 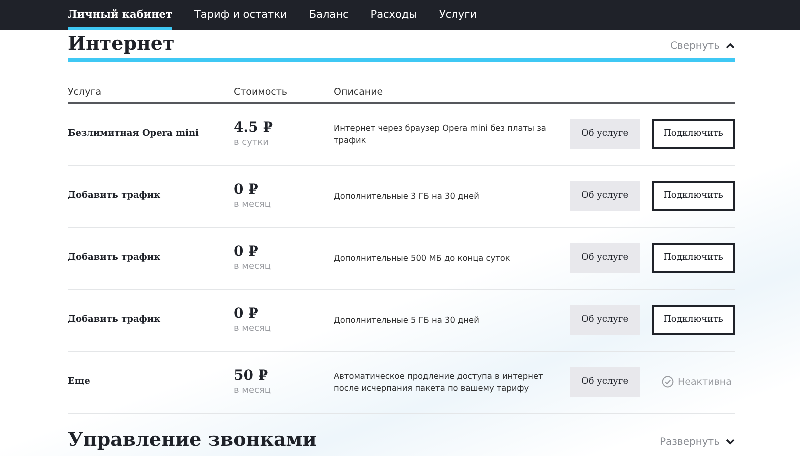 I want to click on check-circle-icon, so click(x=668, y=382).